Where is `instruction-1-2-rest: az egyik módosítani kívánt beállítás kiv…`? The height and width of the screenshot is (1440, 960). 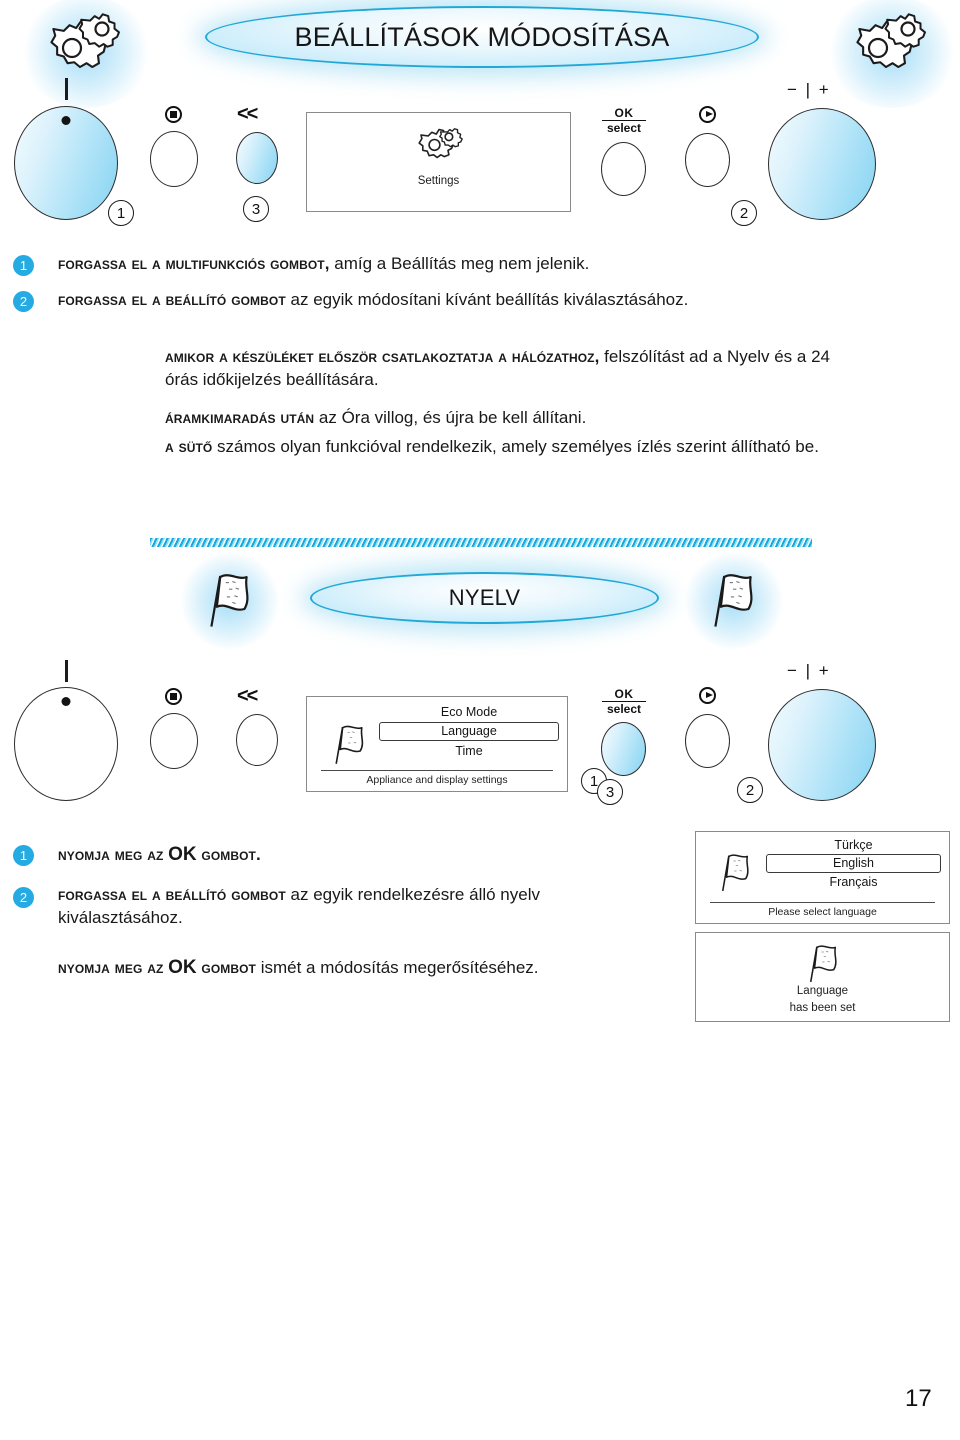
instruction-1-2-rest: az egyik módosítani kívánt beállítás kiv… is located at coordinates (487, 299).